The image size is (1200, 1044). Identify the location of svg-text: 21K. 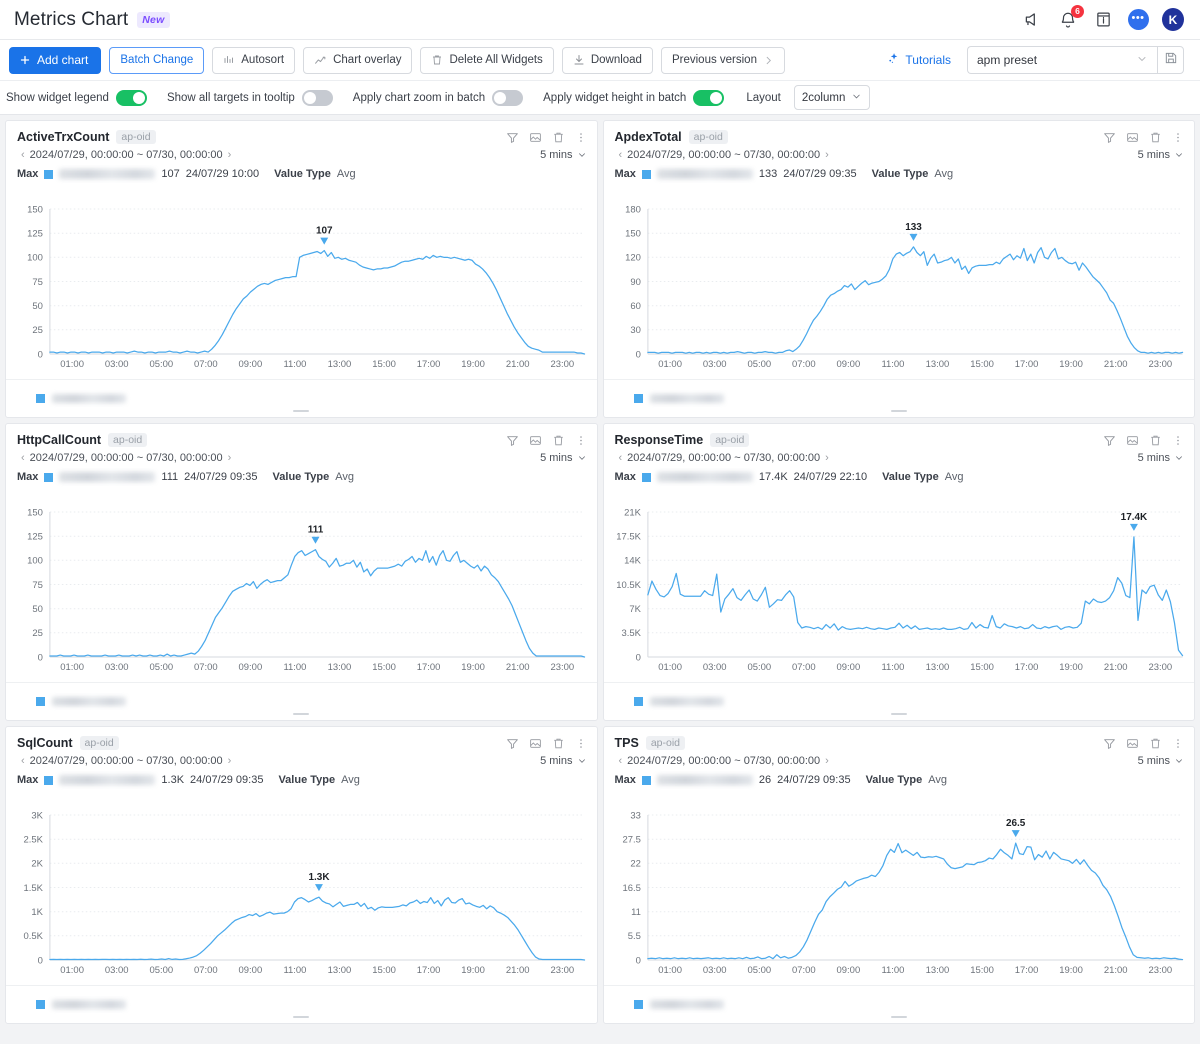
(633, 512).